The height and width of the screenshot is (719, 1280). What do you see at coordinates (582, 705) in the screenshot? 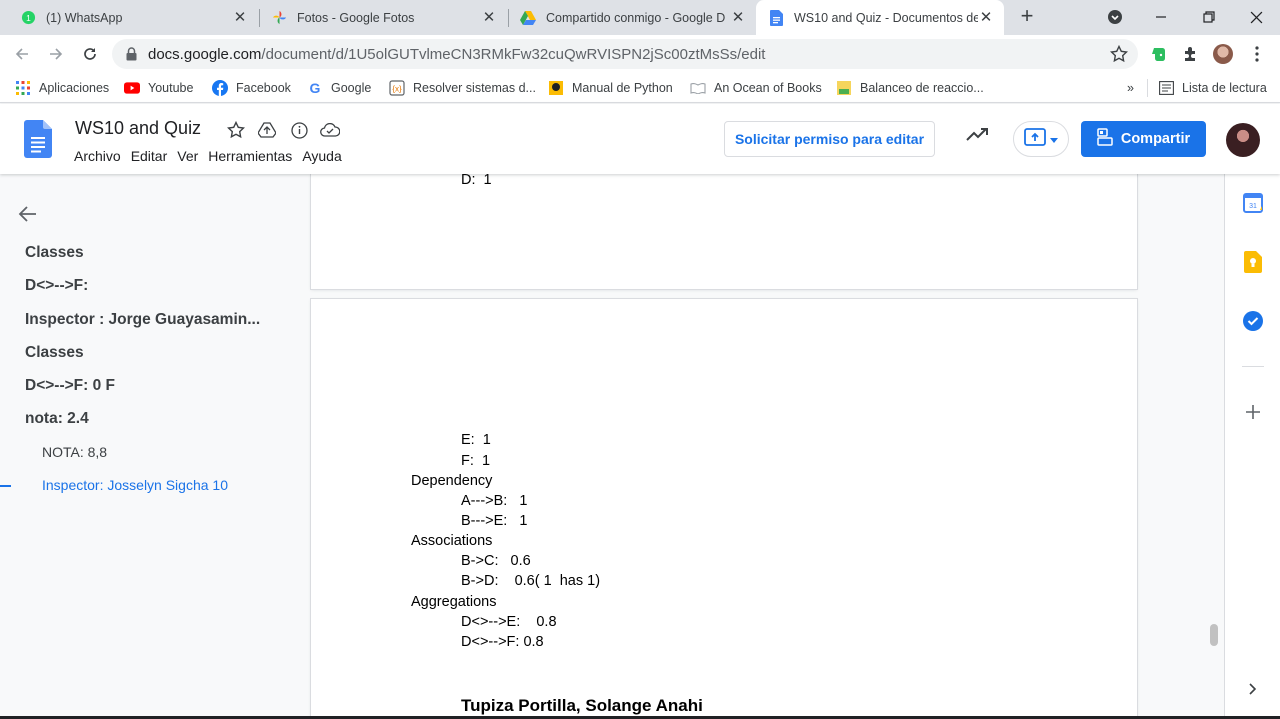
I see `author-name: Tupiza Portilla, Solange Anahi` at bounding box center [582, 705].